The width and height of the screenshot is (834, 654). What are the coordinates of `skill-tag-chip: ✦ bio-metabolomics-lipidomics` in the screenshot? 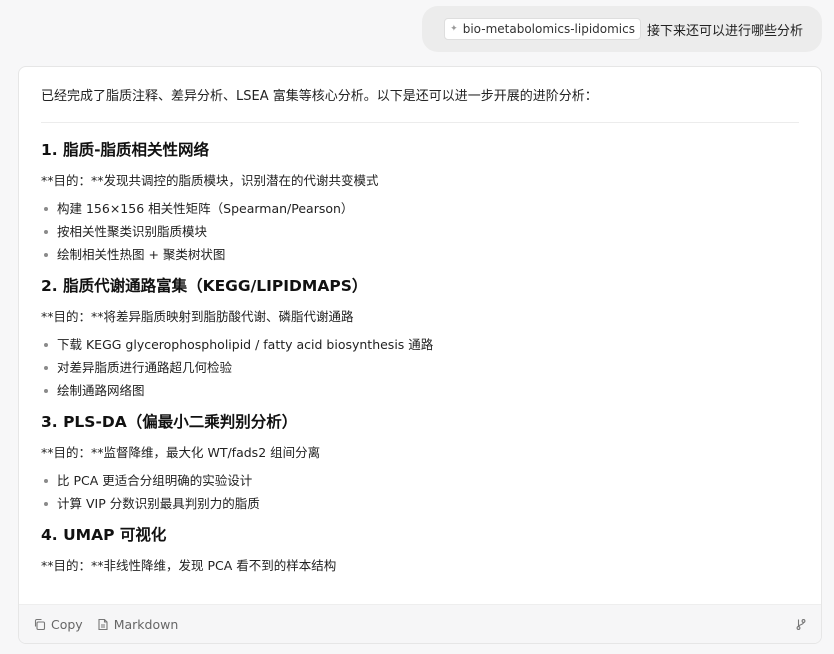 It's located at (542, 29).